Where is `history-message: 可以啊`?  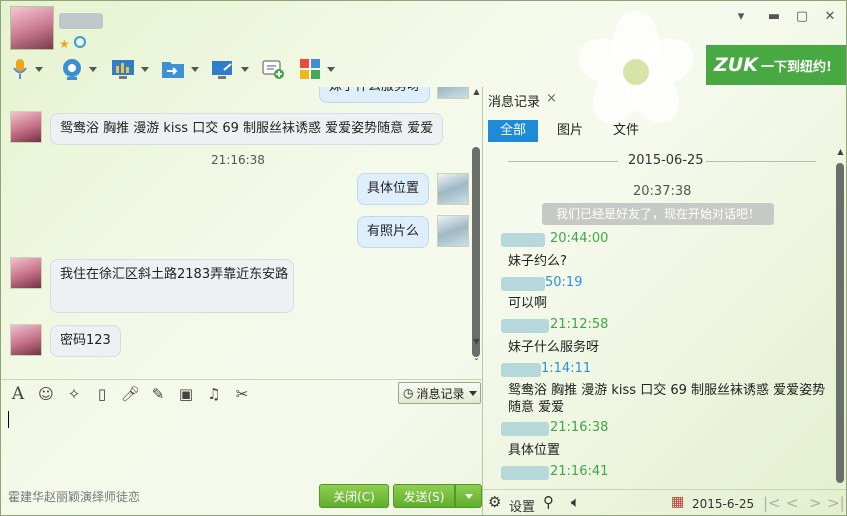
history-message: 可以啊 is located at coordinates (528, 303).